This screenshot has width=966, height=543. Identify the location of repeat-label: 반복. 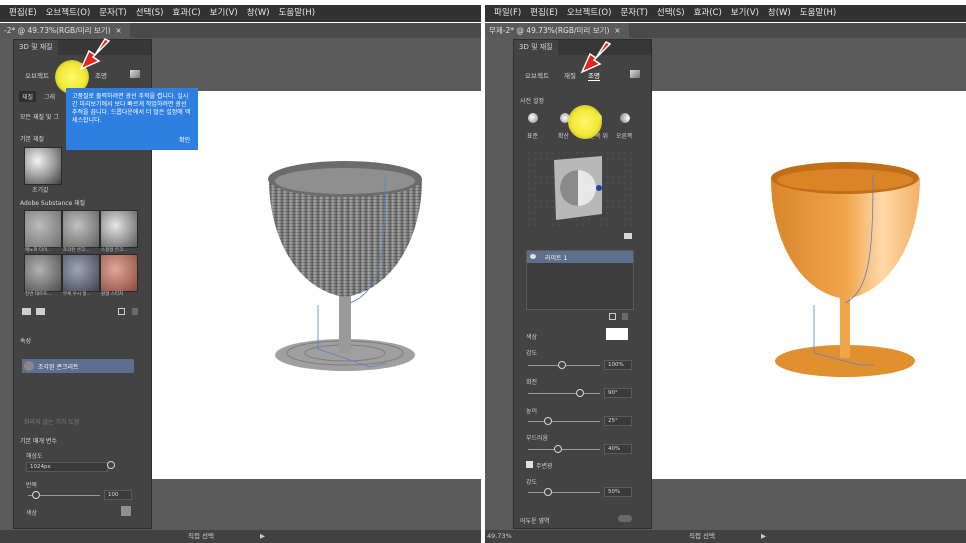
(32, 485).